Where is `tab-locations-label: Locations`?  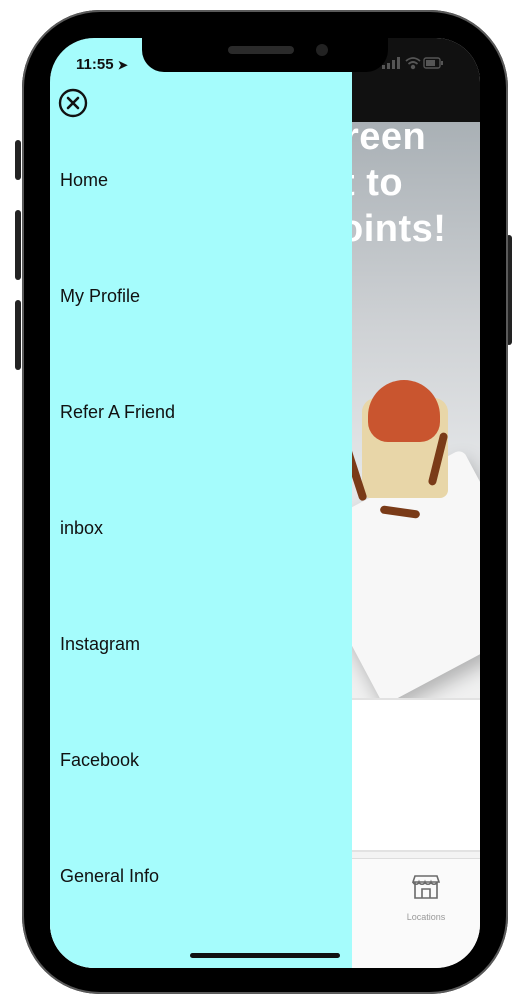
tab-locations-label: Locations is located at coordinates (426, 917).